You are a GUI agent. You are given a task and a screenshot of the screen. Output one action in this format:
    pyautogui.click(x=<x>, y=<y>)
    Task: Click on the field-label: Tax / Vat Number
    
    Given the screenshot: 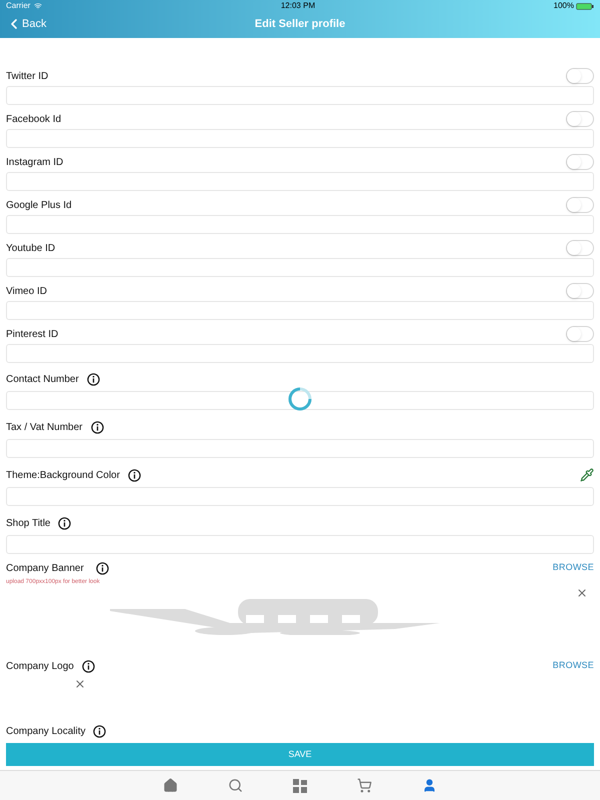 What is the action you would take?
    pyautogui.click(x=44, y=427)
    